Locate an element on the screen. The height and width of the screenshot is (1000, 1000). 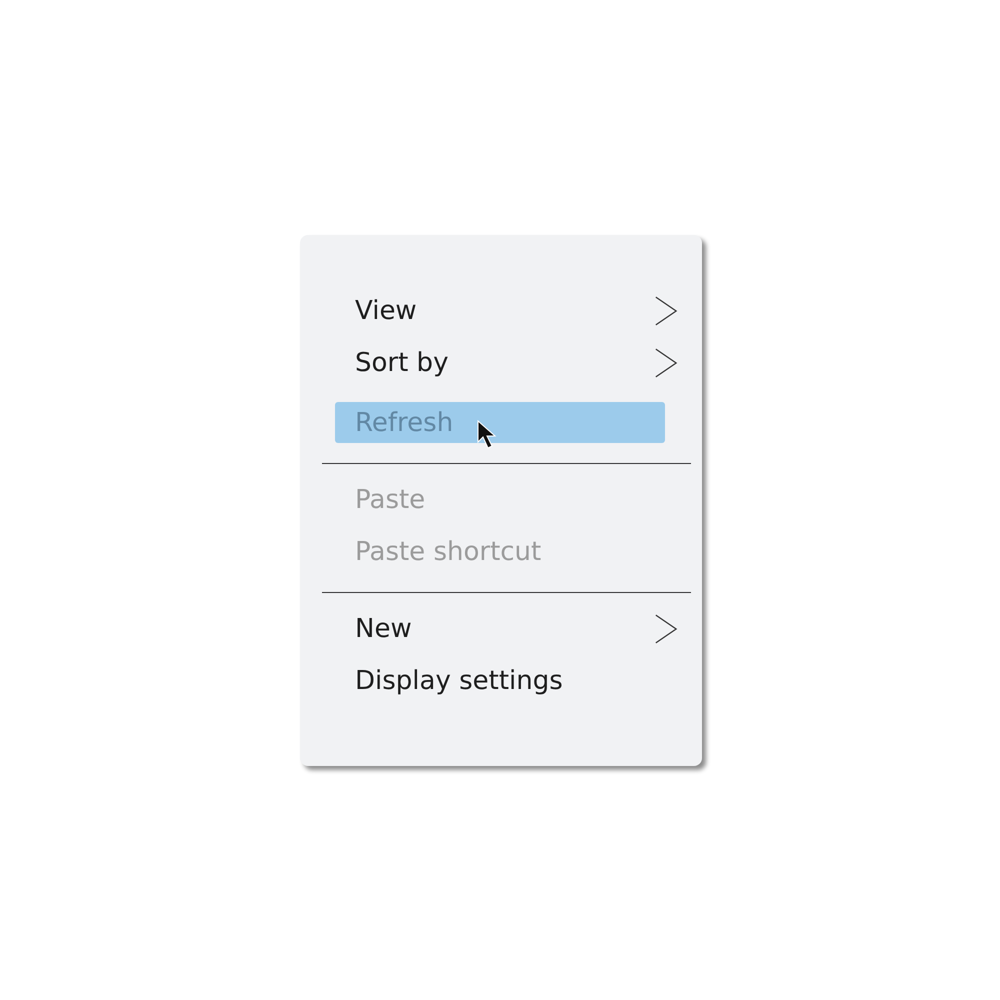
menu-item: Display settings is located at coordinates (506, 680).